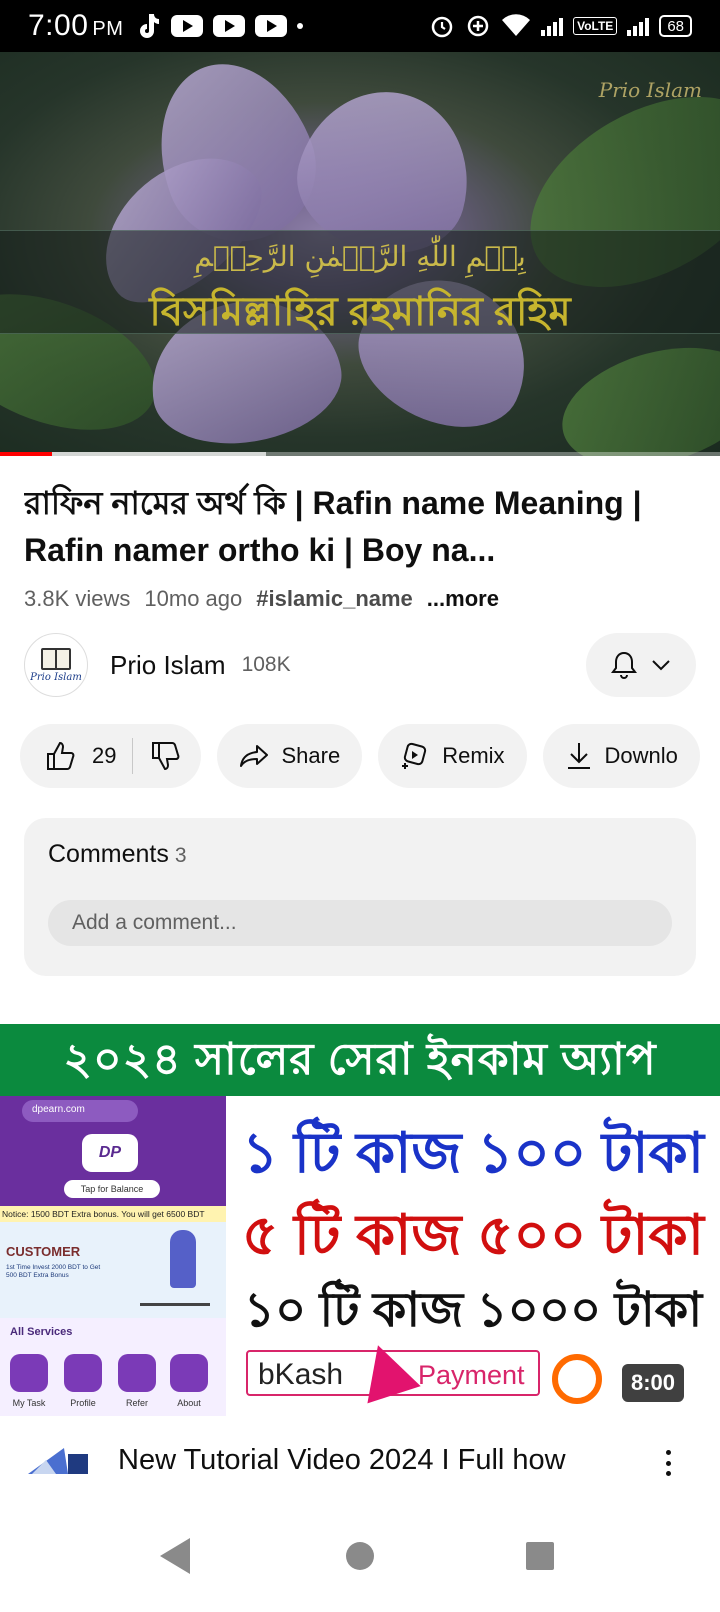 The image size is (720, 1612). What do you see at coordinates (137, 1373) in the screenshot?
I see `refer-icon` at bounding box center [137, 1373].